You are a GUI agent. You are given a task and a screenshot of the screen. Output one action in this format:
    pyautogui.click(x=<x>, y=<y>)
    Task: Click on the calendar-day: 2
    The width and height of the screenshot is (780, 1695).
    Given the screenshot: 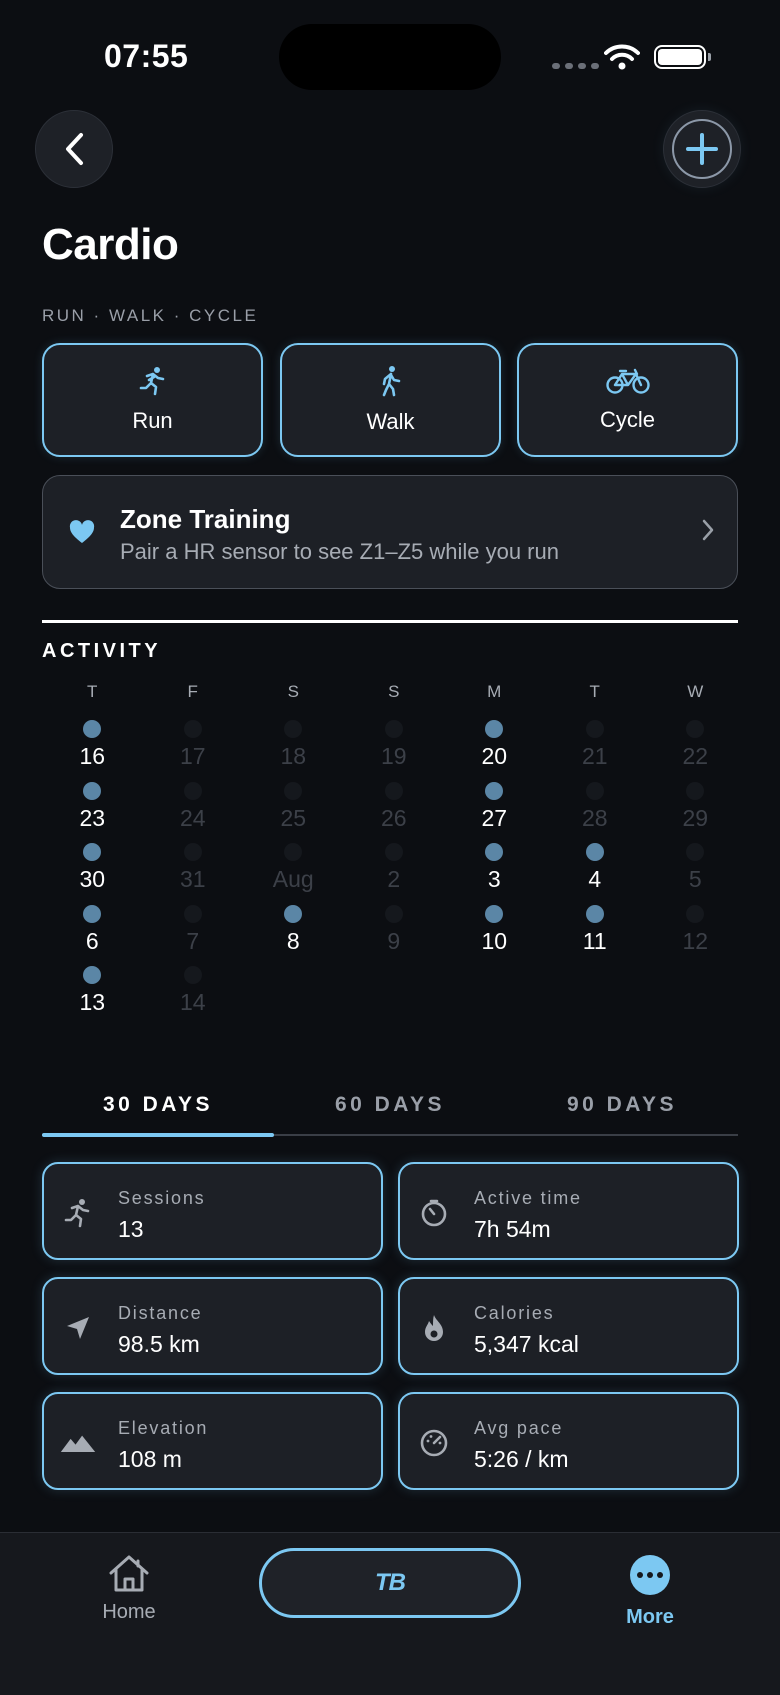 What is the action you would take?
    pyautogui.click(x=394, y=872)
    